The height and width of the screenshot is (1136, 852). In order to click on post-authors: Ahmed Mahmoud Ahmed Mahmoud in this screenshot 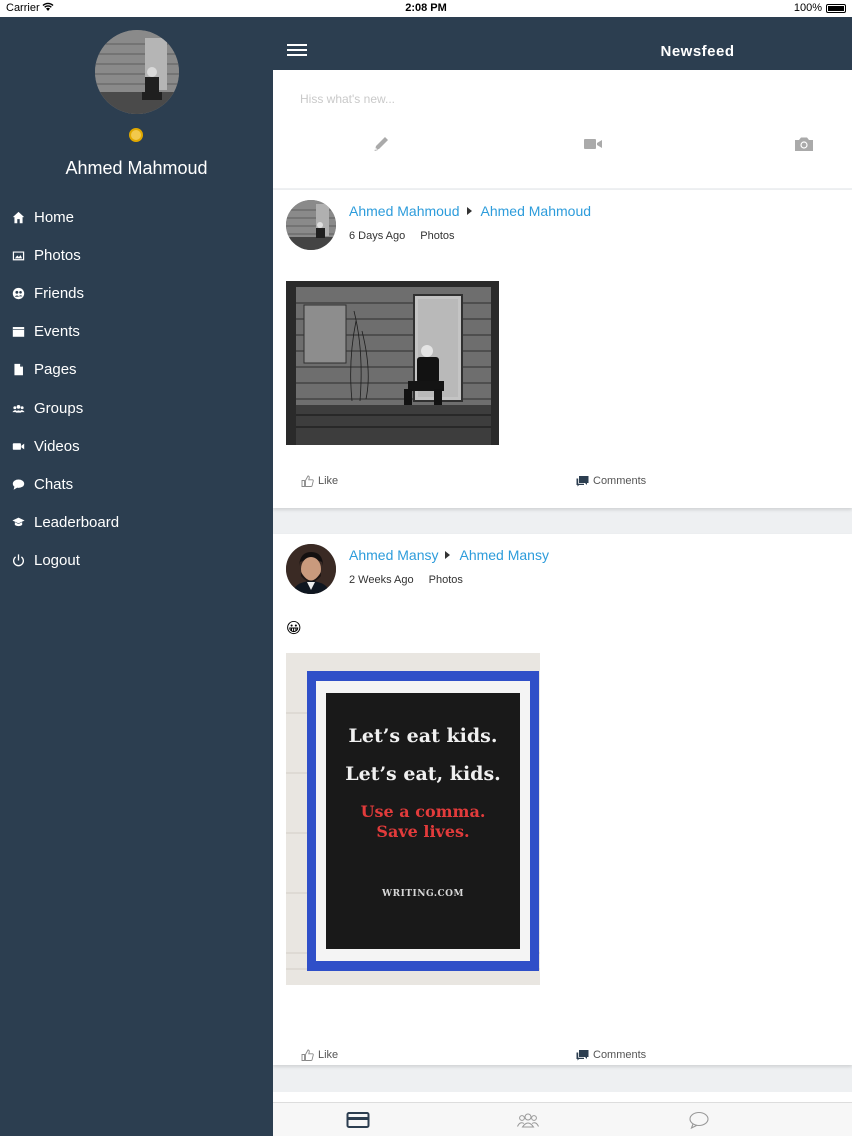, I will do `click(470, 211)`.